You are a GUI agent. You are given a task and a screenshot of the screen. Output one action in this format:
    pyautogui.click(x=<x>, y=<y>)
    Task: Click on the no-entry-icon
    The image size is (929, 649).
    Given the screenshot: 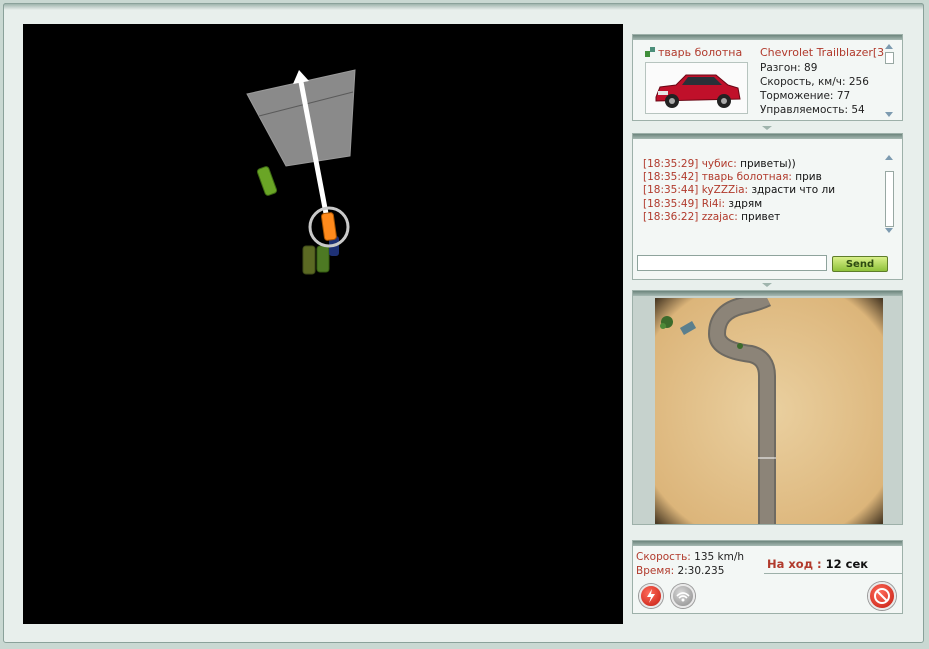 What is the action you would take?
    pyautogui.click(x=882, y=596)
    